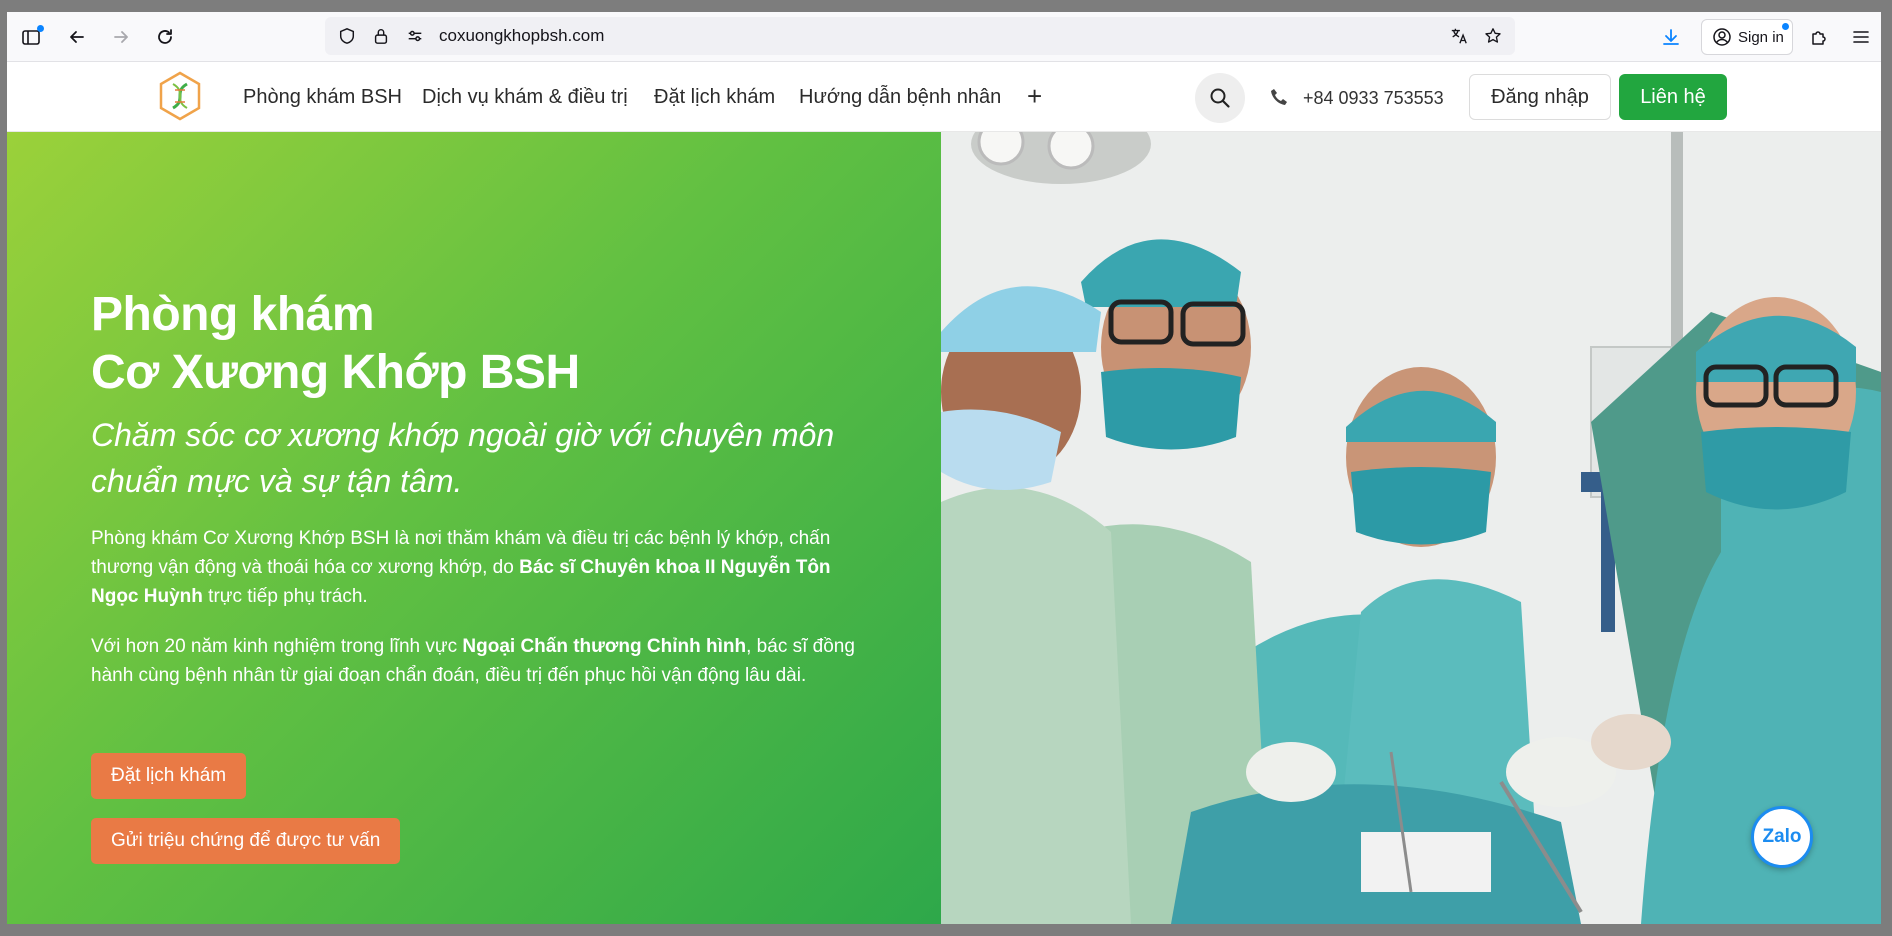 The height and width of the screenshot is (936, 1892). I want to click on puzzle-icon, so click(1819, 38).